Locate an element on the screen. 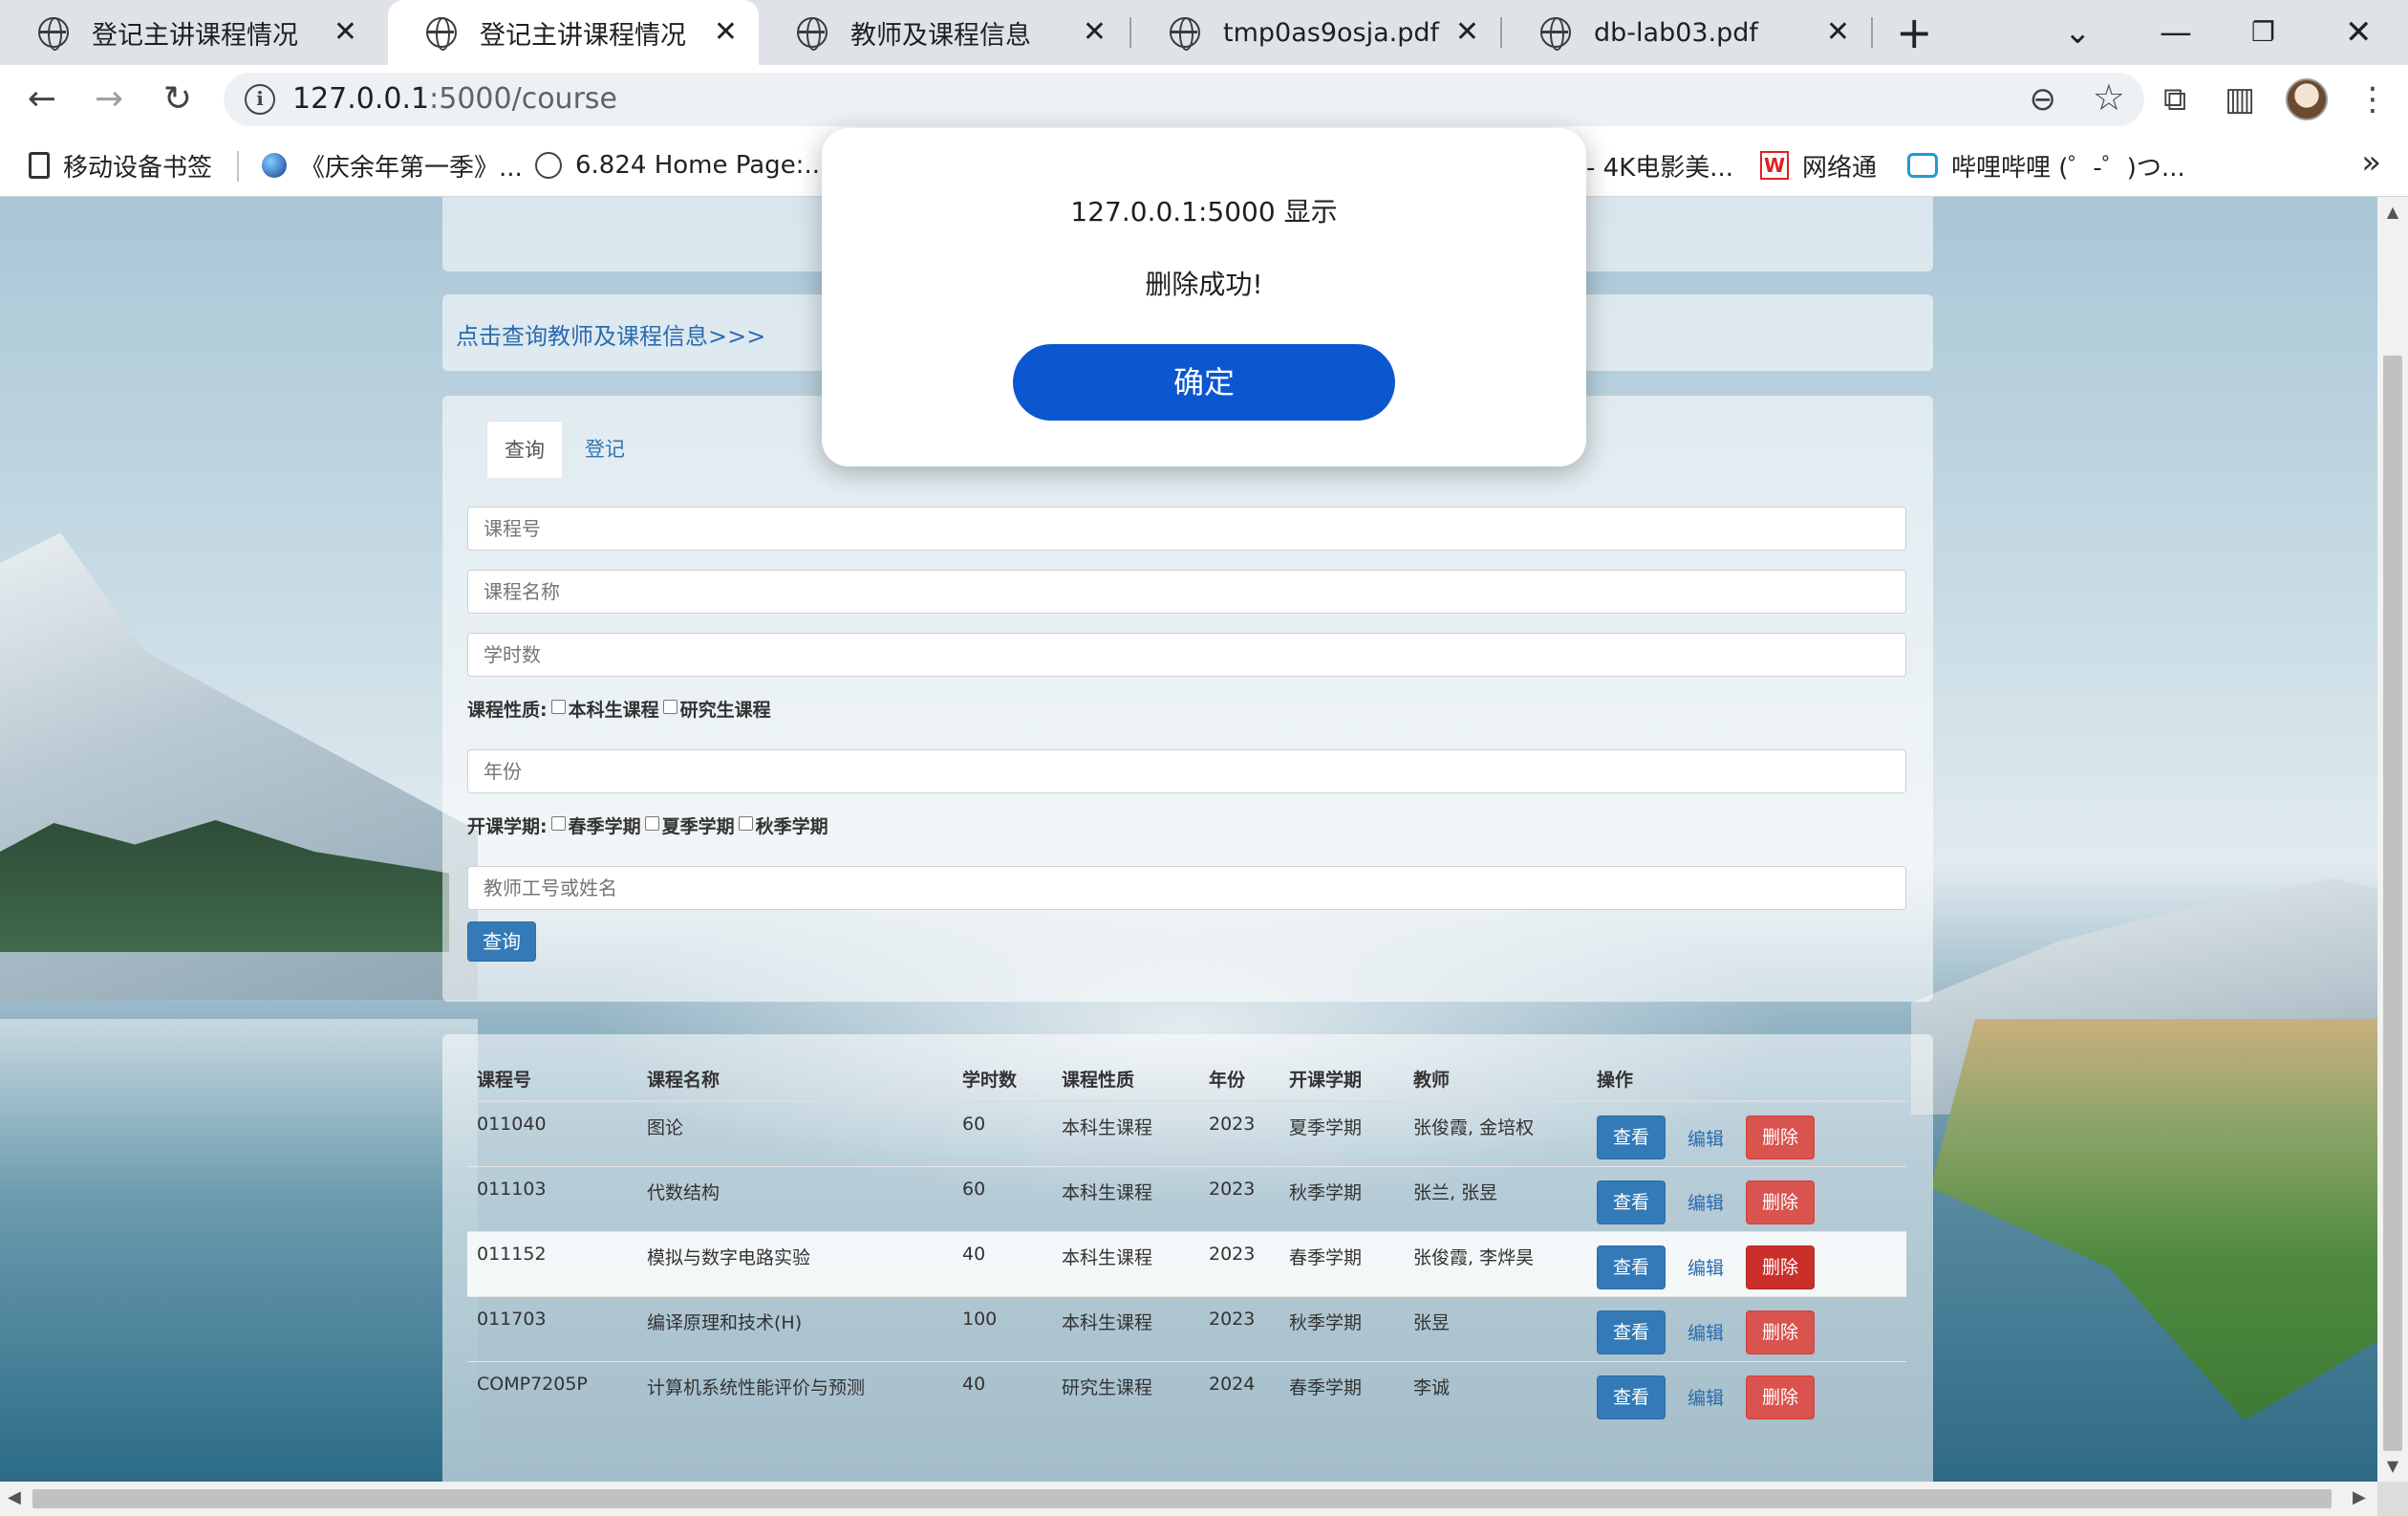 This screenshot has width=2408, height=1516. course-id-input is located at coordinates (1187, 529).